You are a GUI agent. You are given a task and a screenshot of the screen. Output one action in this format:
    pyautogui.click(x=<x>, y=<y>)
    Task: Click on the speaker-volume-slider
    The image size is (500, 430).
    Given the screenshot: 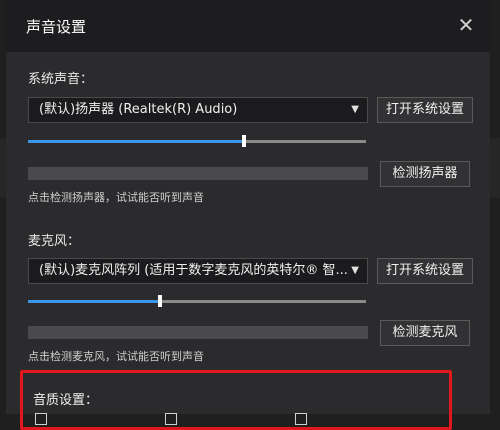 What is the action you would take?
    pyautogui.click(x=197, y=141)
    